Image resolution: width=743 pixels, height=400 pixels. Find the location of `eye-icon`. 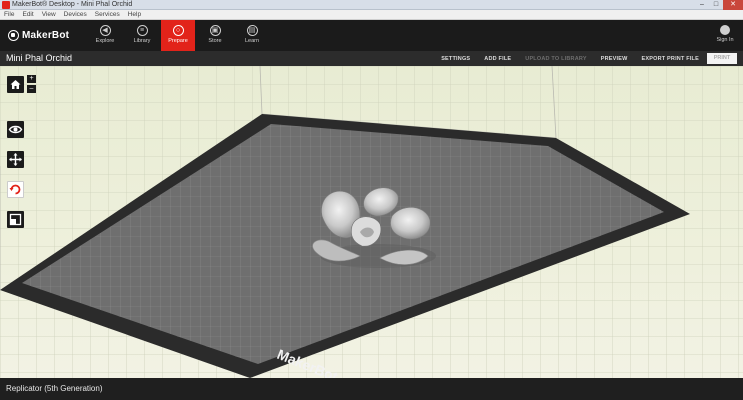

eye-icon is located at coordinates (15, 129).